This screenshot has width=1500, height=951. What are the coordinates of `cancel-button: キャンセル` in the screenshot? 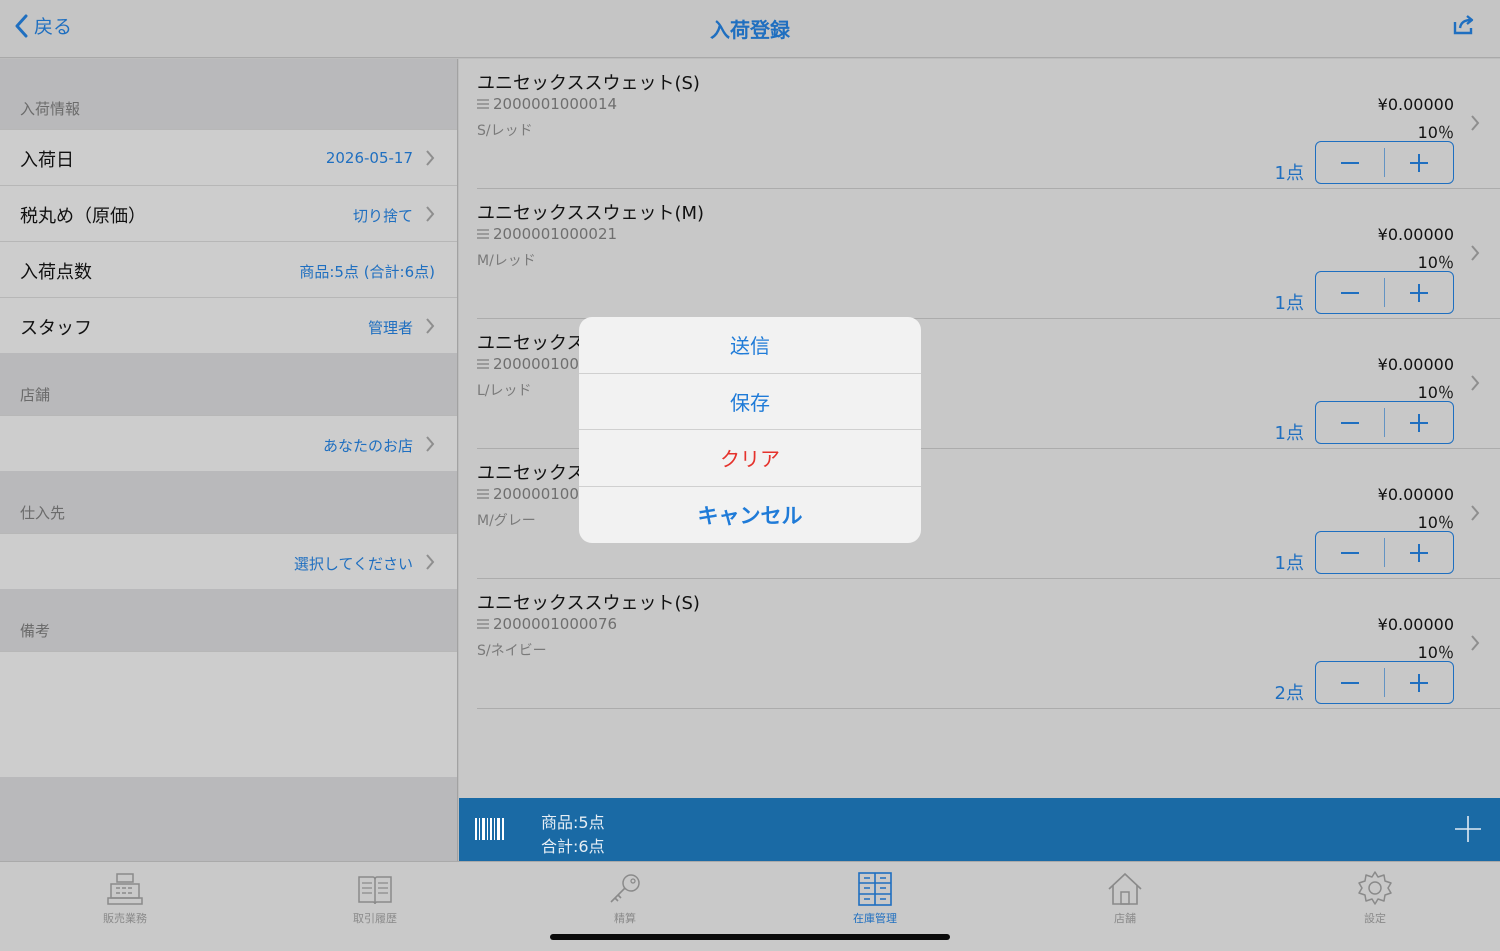 It's located at (750, 515).